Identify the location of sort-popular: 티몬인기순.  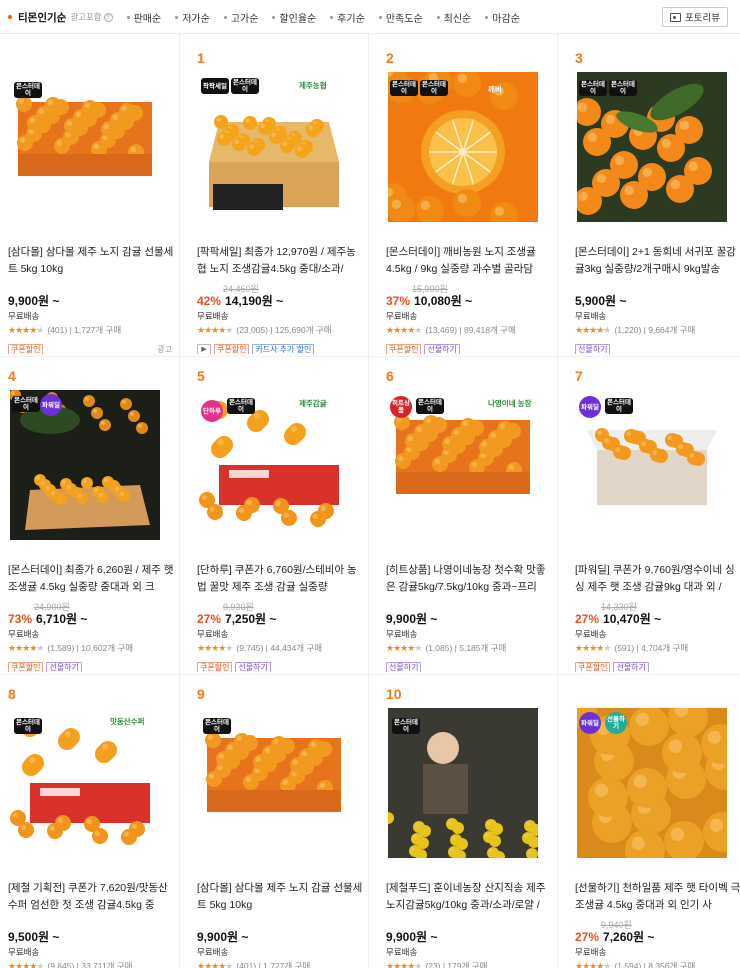
(42, 17).